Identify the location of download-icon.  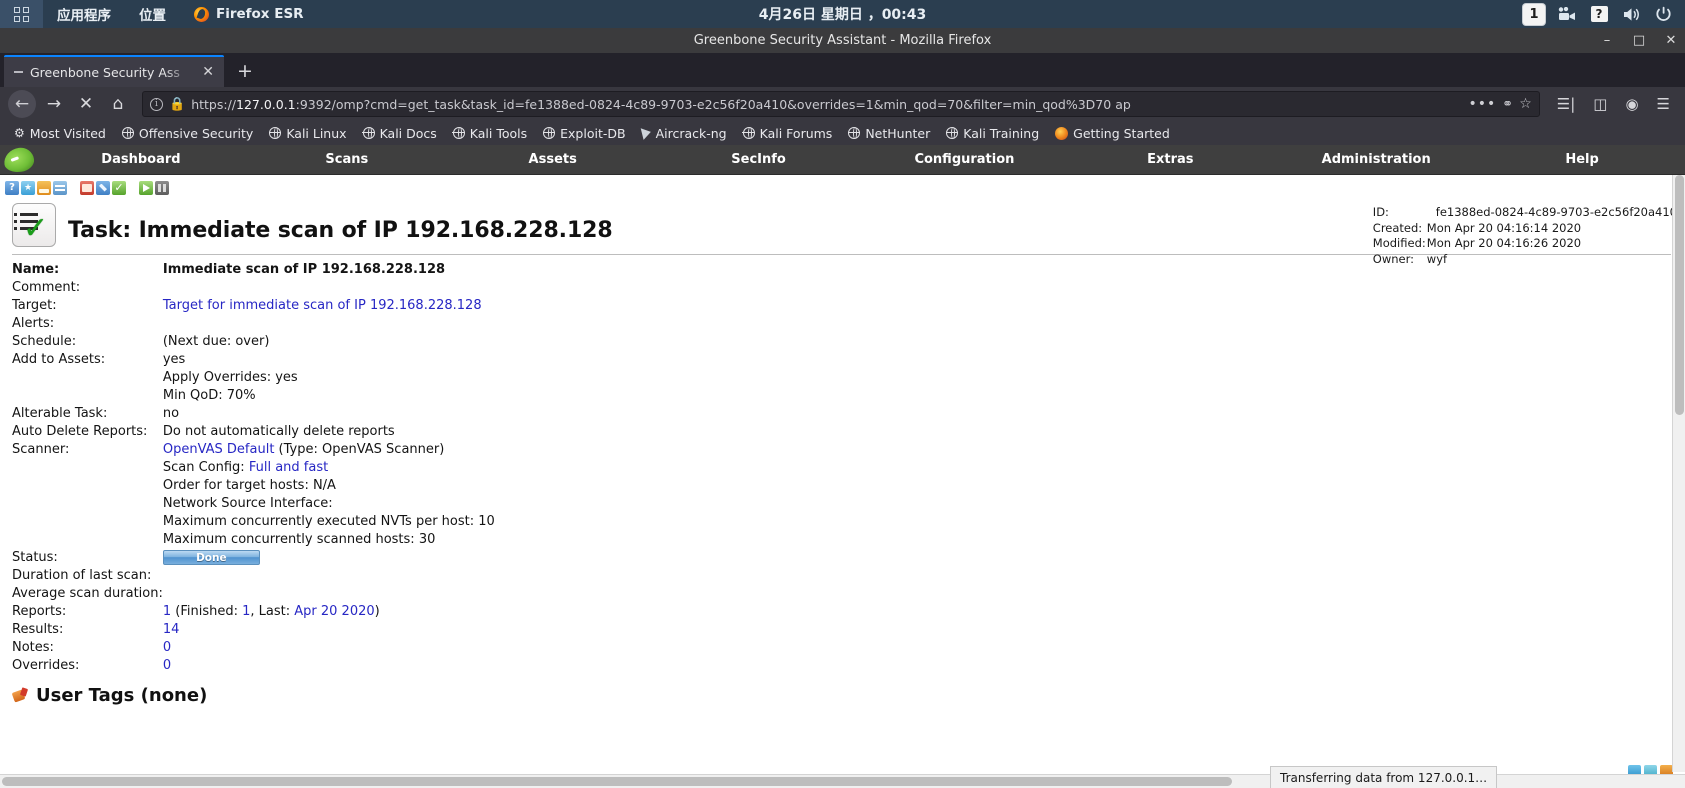
(119, 187).